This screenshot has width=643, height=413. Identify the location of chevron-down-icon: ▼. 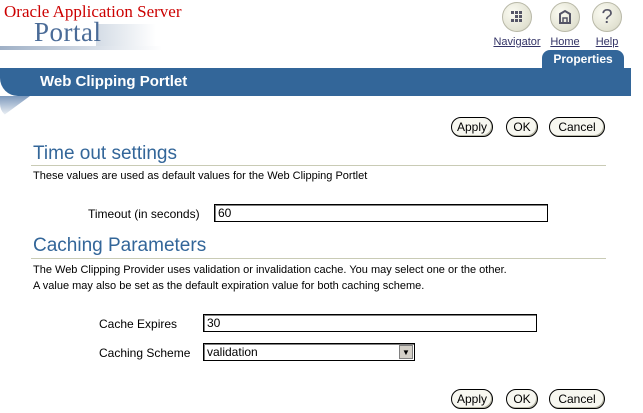
(406, 352).